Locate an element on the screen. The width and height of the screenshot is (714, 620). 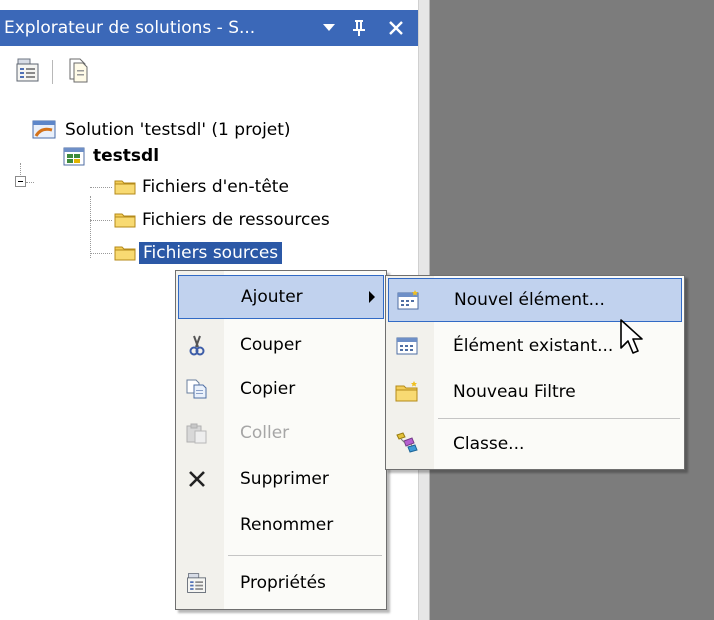
menu-item-proprietes: Propriétés is located at coordinates (281, 583).